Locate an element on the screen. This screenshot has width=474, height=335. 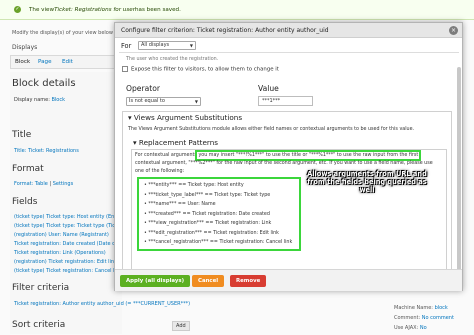
tab-edit: Edit is located at coordinates (67, 62).